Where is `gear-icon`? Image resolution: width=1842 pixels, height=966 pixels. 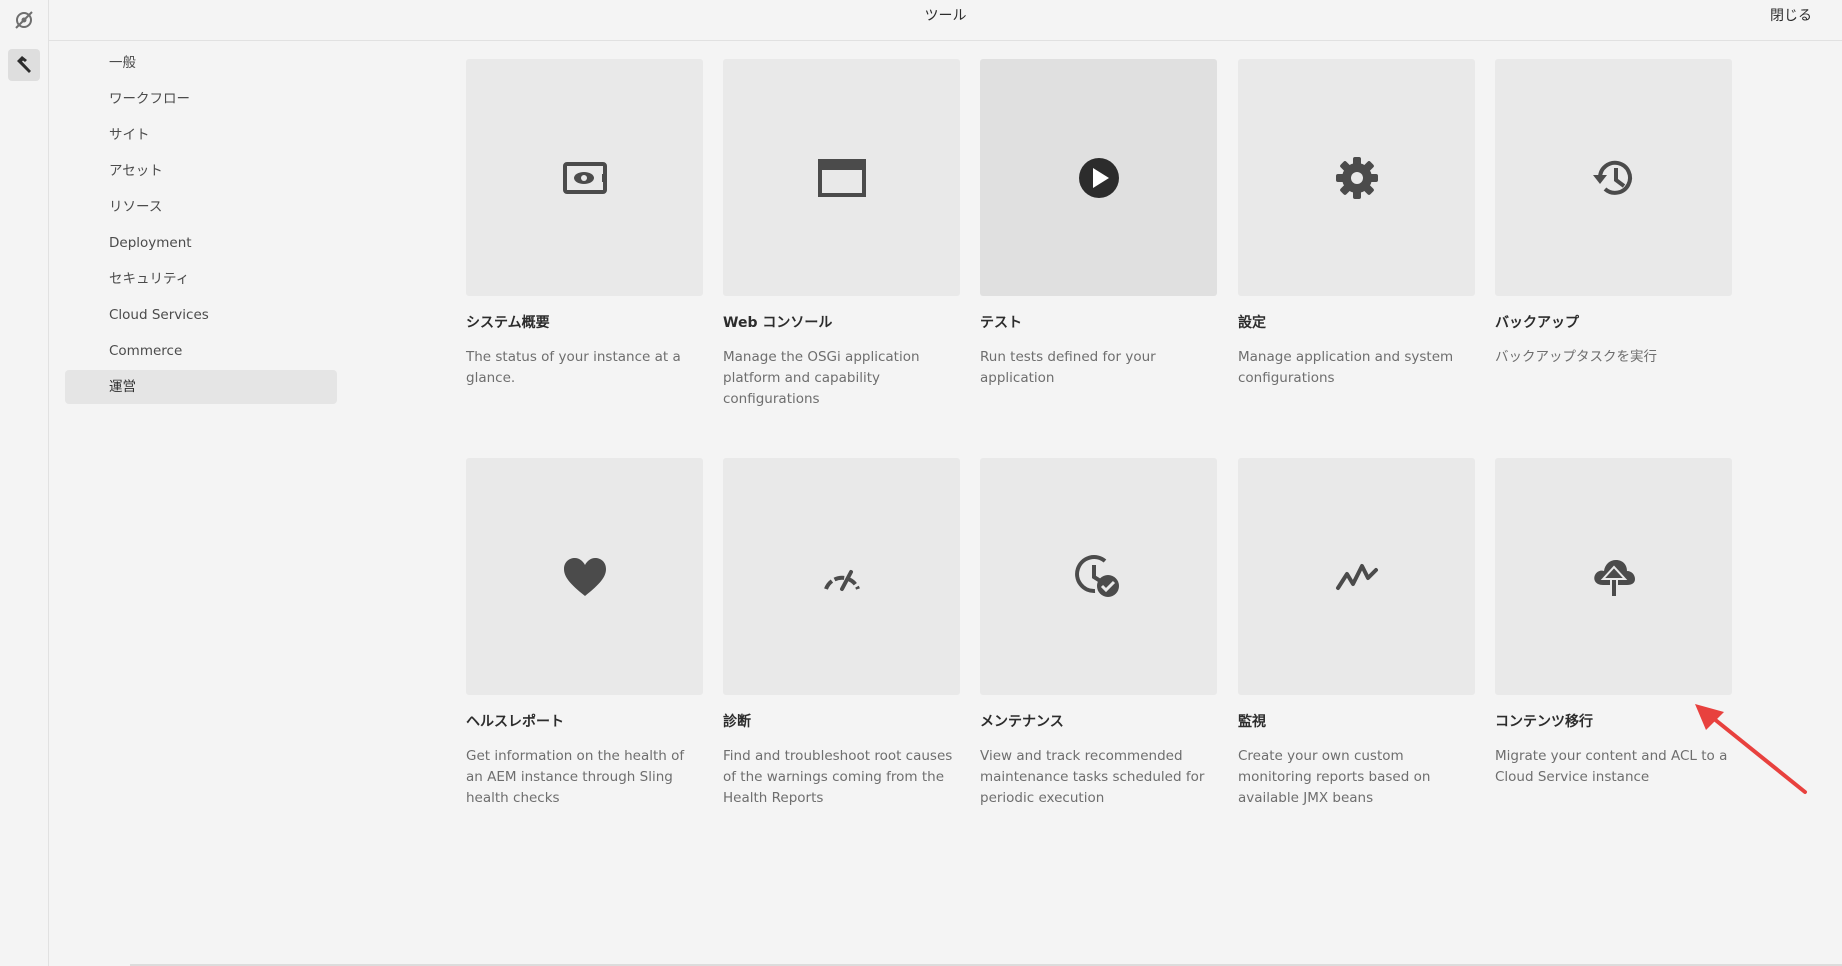 gear-icon is located at coordinates (1356, 177).